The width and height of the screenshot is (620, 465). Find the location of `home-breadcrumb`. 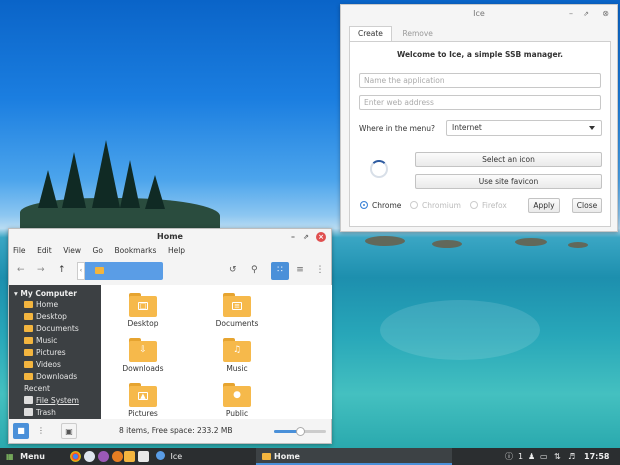

home-breadcrumb is located at coordinates (101, 270).